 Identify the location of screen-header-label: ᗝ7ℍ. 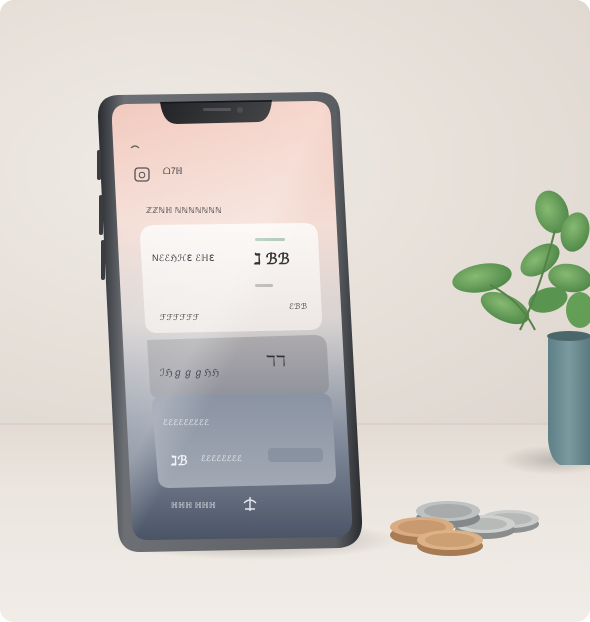
(173, 171).